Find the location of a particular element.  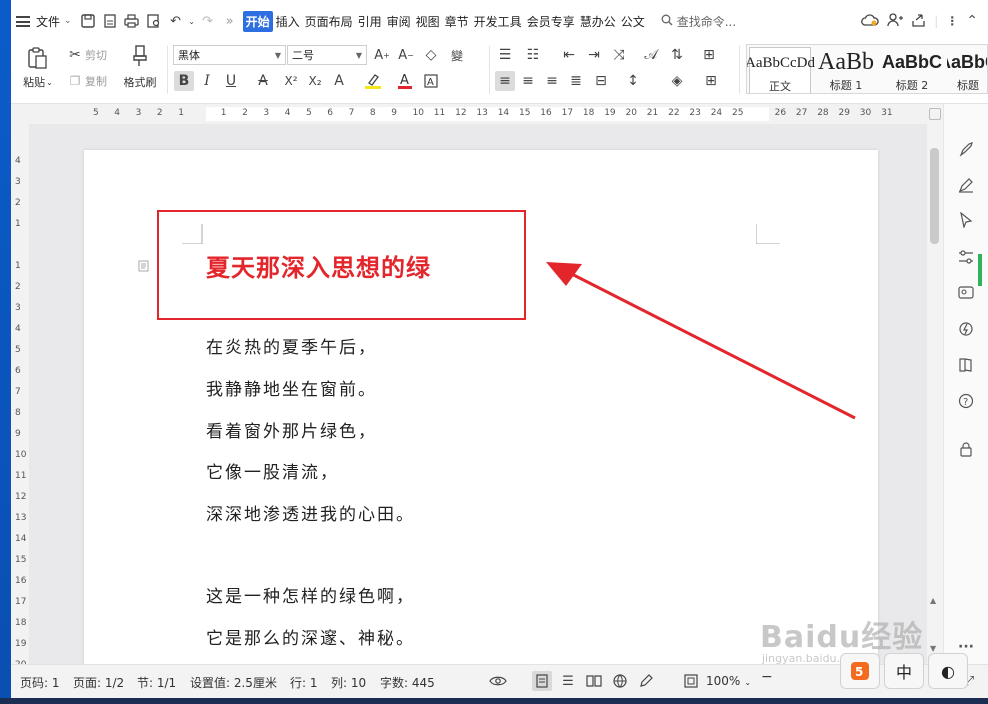

svg-text: 5 is located at coordinates (859, 672).